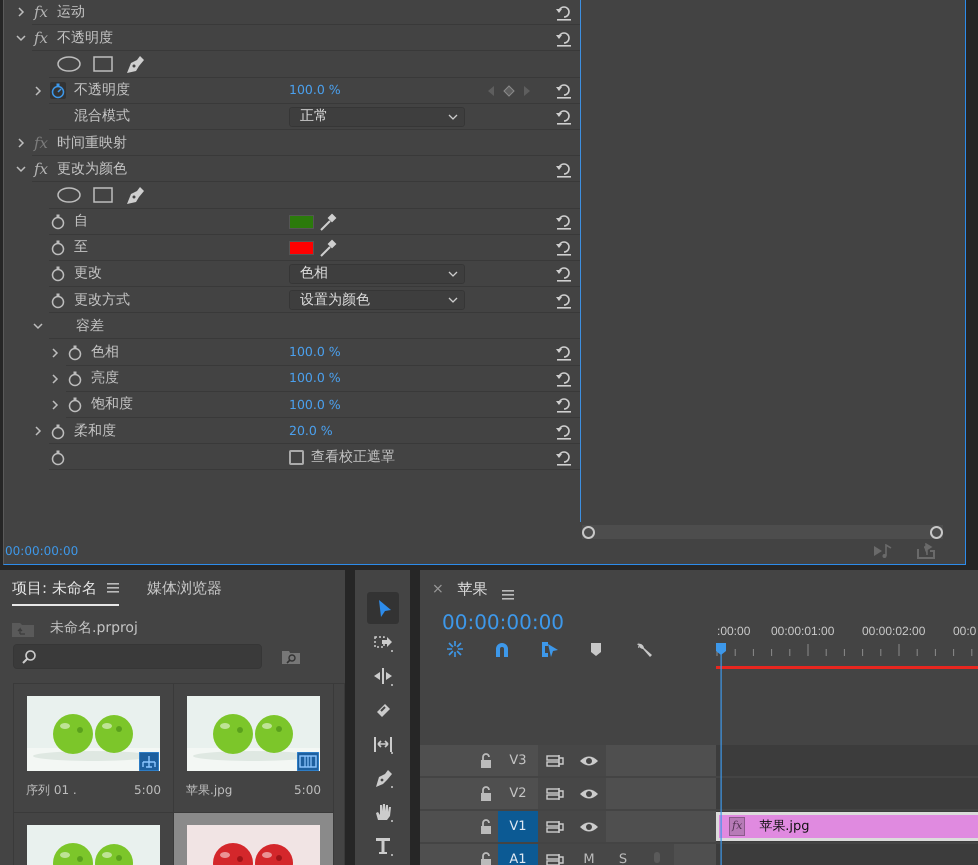  Describe the element at coordinates (102, 116) in the screenshot. I see `param-label: 混合模式` at that location.